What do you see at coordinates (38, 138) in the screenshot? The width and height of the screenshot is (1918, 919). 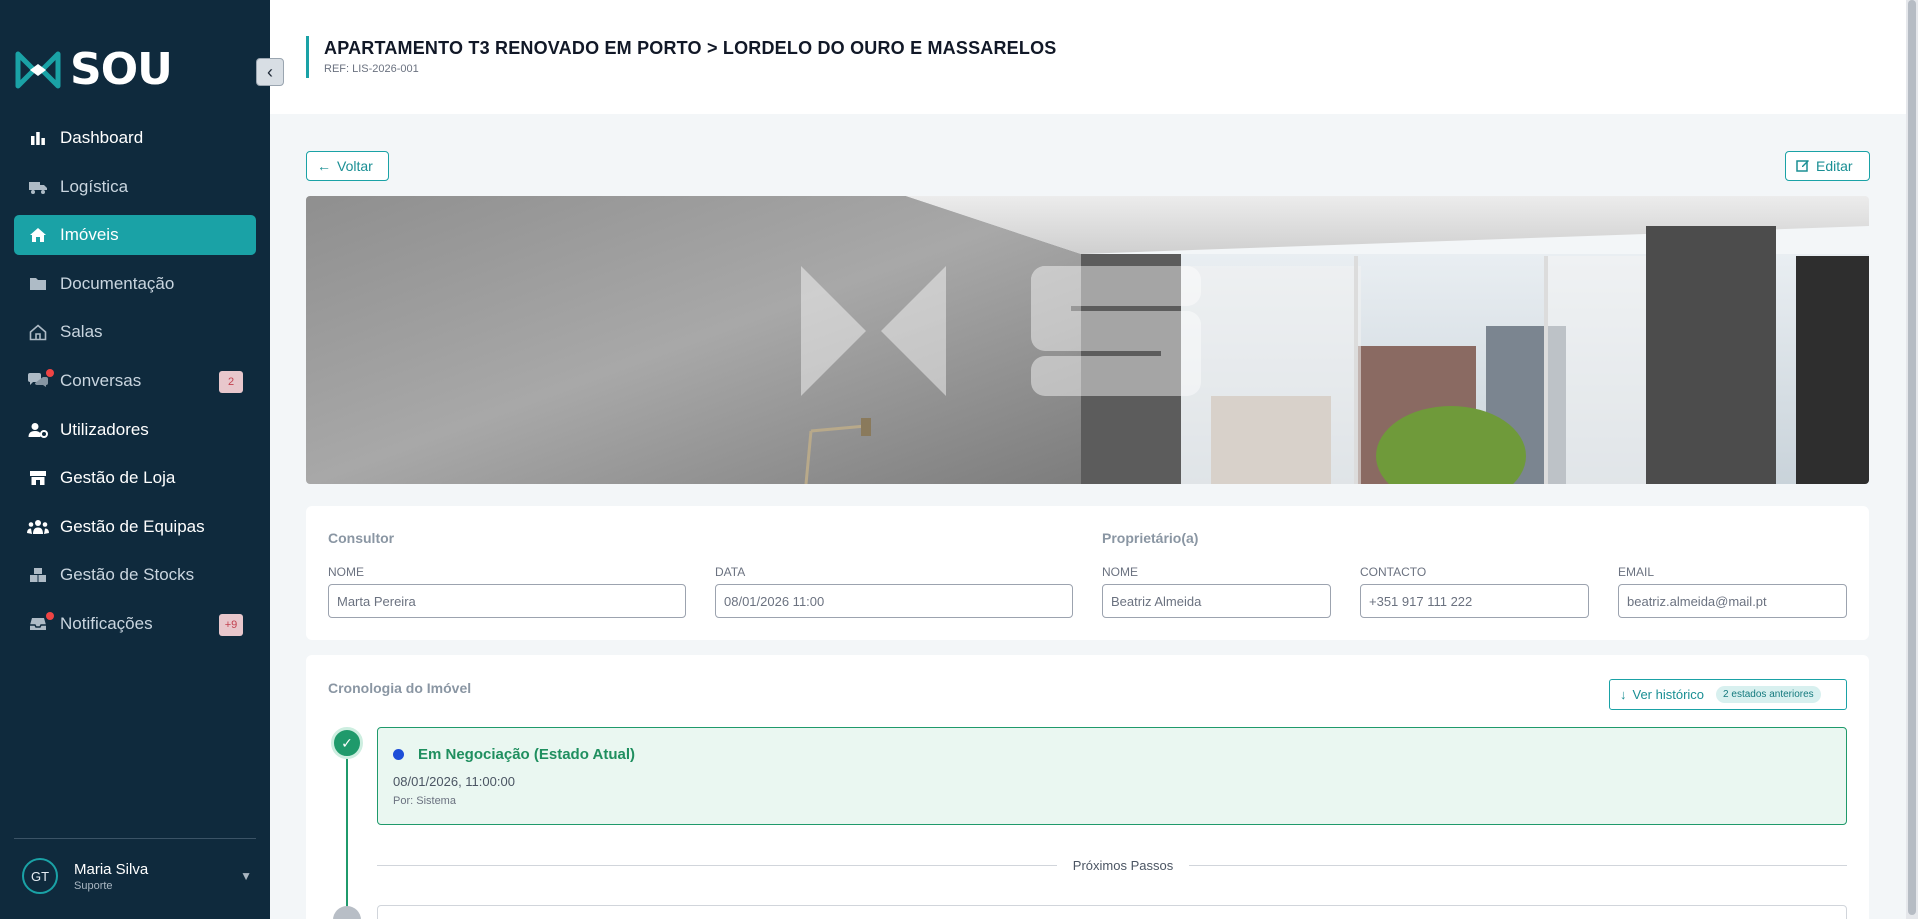 I see `bar-chart-icon` at bounding box center [38, 138].